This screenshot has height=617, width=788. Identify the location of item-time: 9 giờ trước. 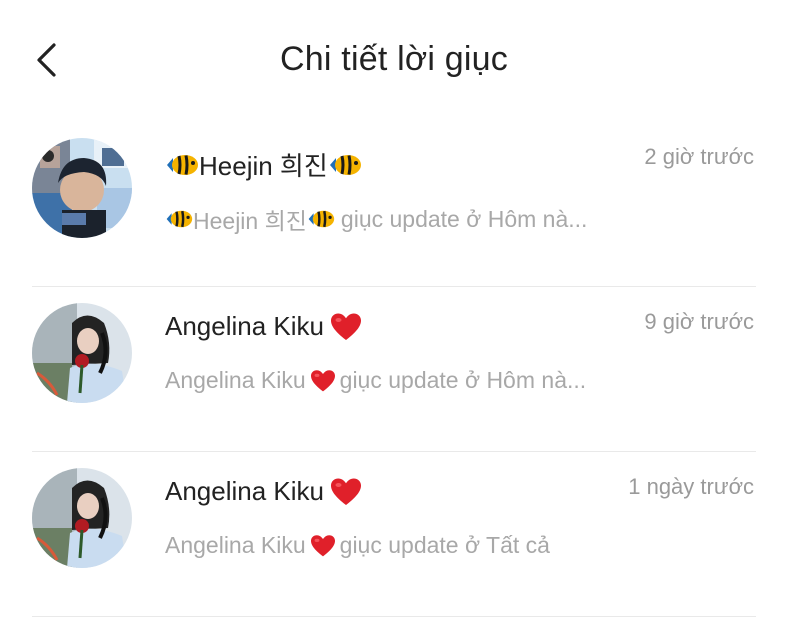
(699, 321).